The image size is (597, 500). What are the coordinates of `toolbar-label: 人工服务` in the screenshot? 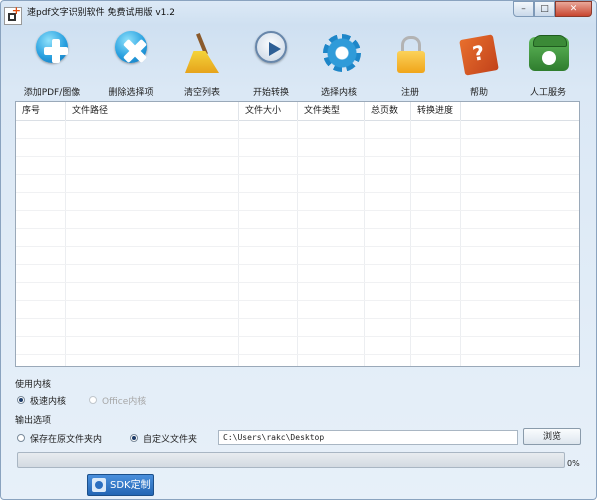 It's located at (547, 93).